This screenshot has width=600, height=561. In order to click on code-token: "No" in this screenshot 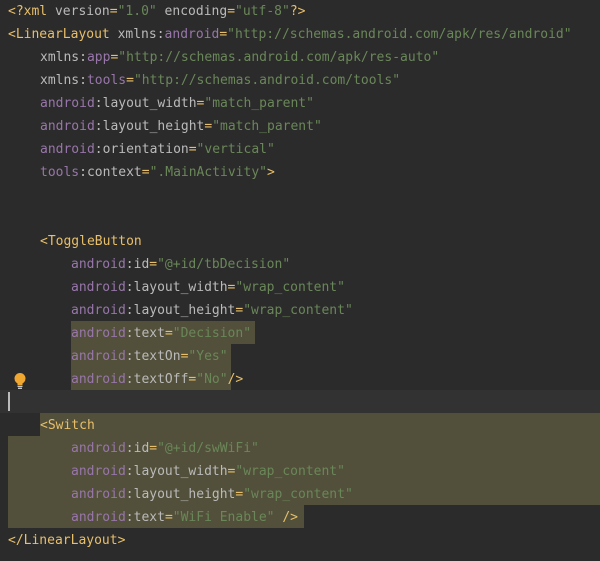, I will do `click(212, 379)`.